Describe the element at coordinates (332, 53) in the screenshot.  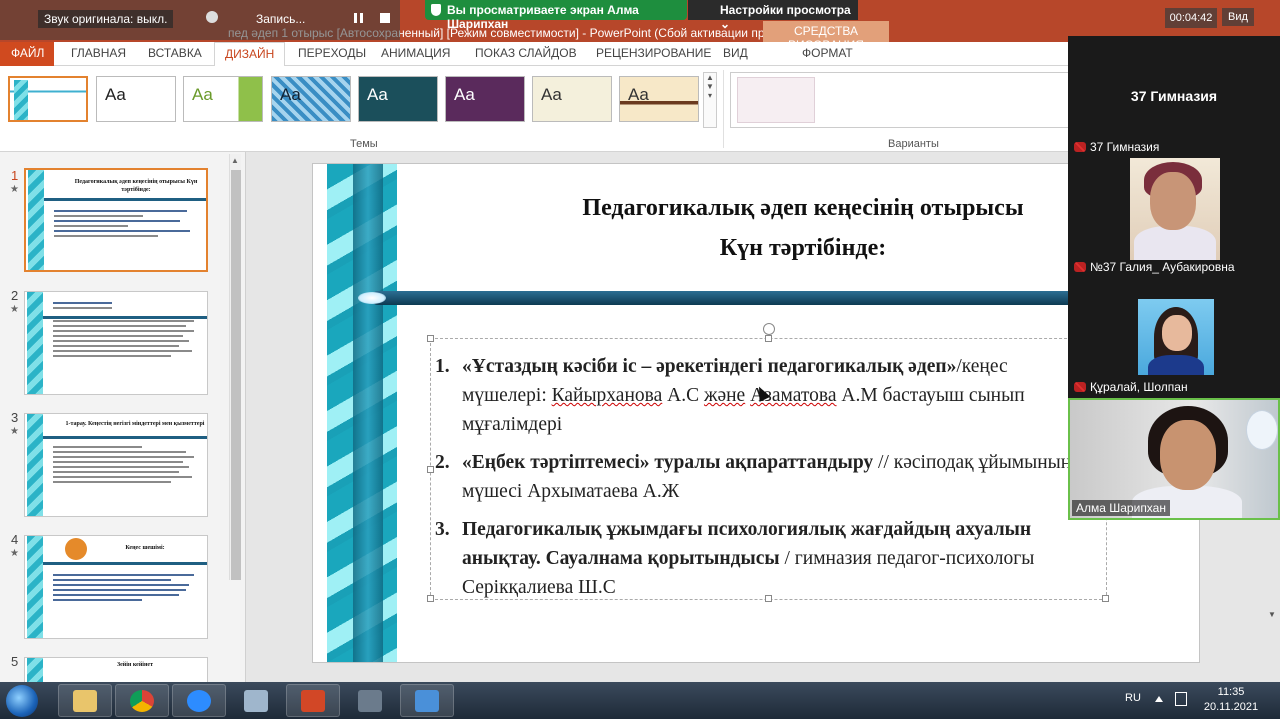
I see `tab-transitions: ПЕРЕХОДЫ` at that location.